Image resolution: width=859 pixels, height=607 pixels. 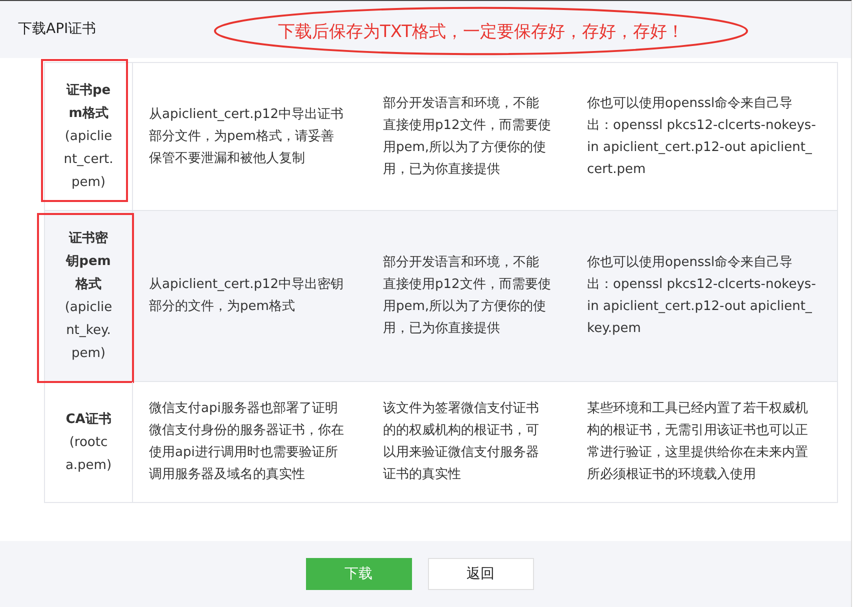 I want to click on certificate-name: 证书pem格式, so click(x=88, y=102).